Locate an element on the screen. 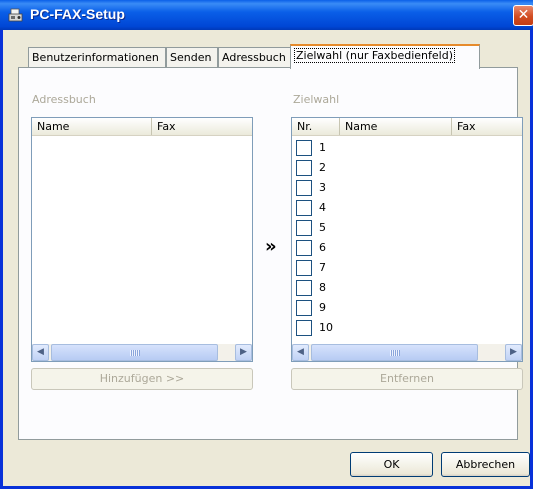  remove-button: Entfernen is located at coordinates (407, 379).